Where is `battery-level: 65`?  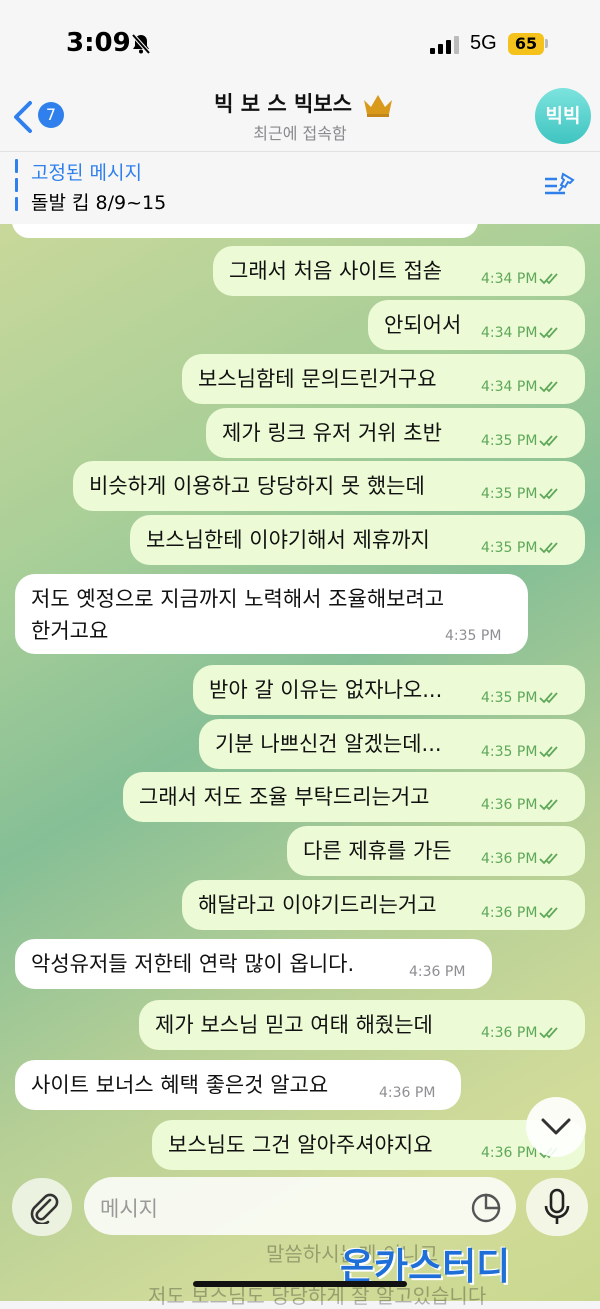 battery-level: 65 is located at coordinates (526, 44).